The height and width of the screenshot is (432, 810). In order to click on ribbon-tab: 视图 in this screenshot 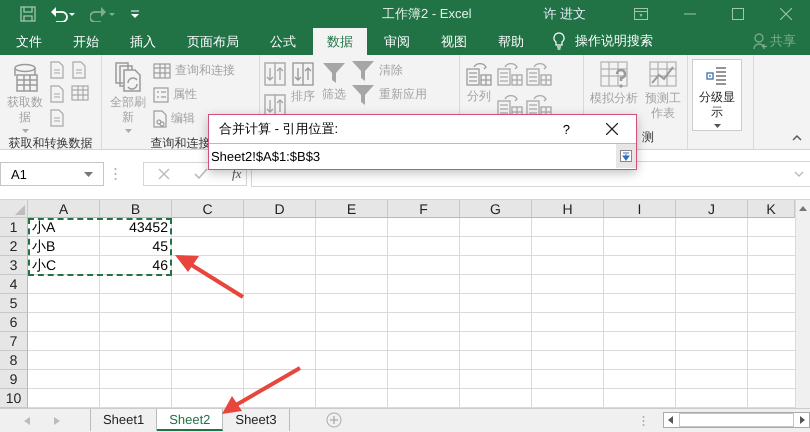, I will do `click(454, 41)`.